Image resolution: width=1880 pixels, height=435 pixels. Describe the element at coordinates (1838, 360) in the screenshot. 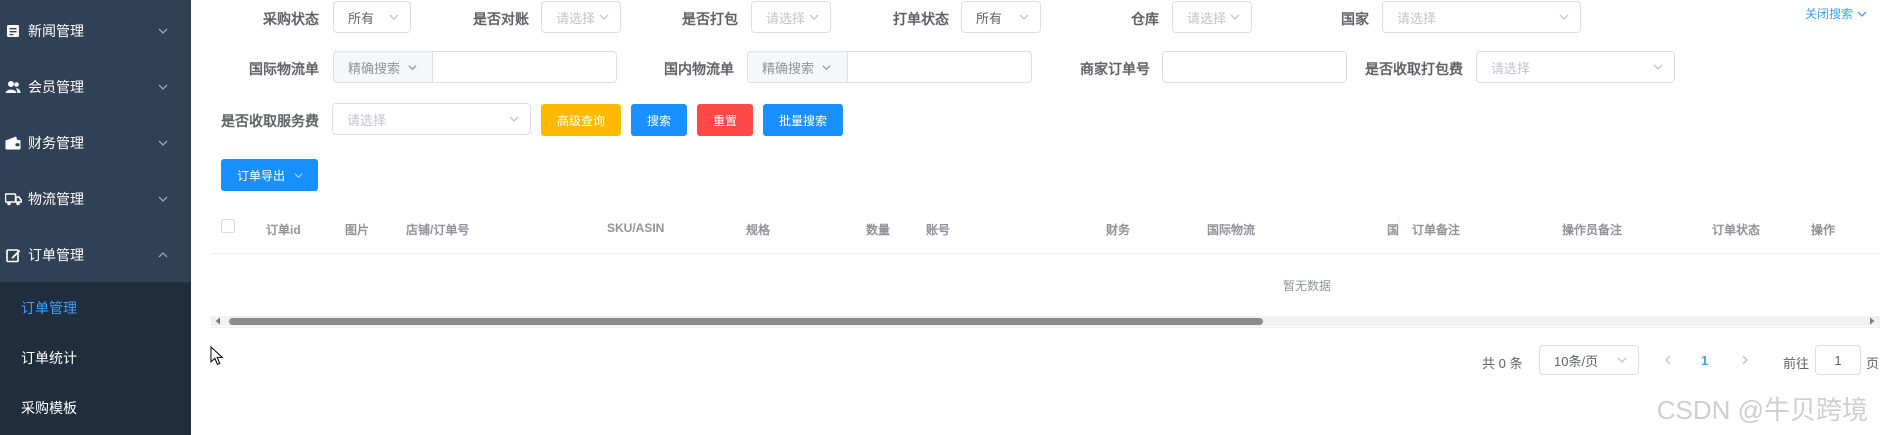

I see `goto-page-input: 1` at that location.